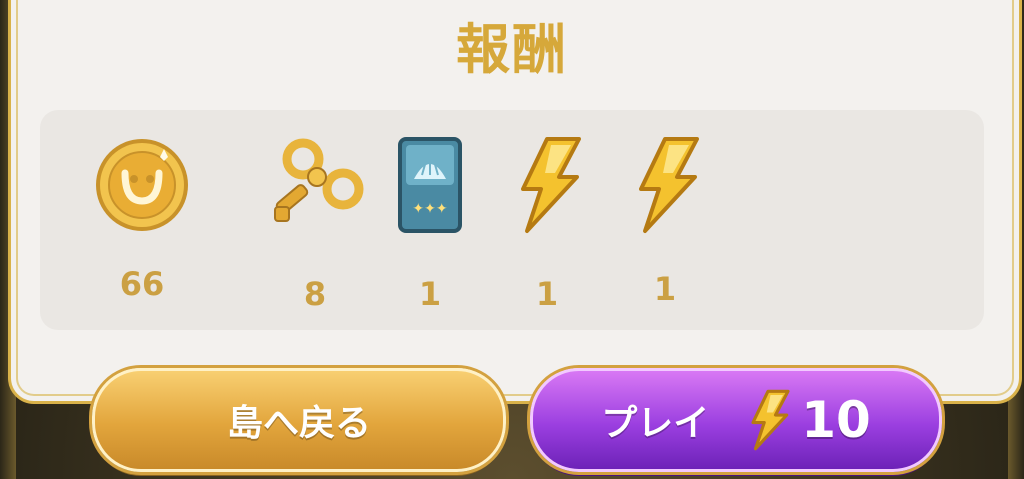 The height and width of the screenshot is (479, 1024). I want to click on back-button-label: 島へ戻る, so click(298, 423).